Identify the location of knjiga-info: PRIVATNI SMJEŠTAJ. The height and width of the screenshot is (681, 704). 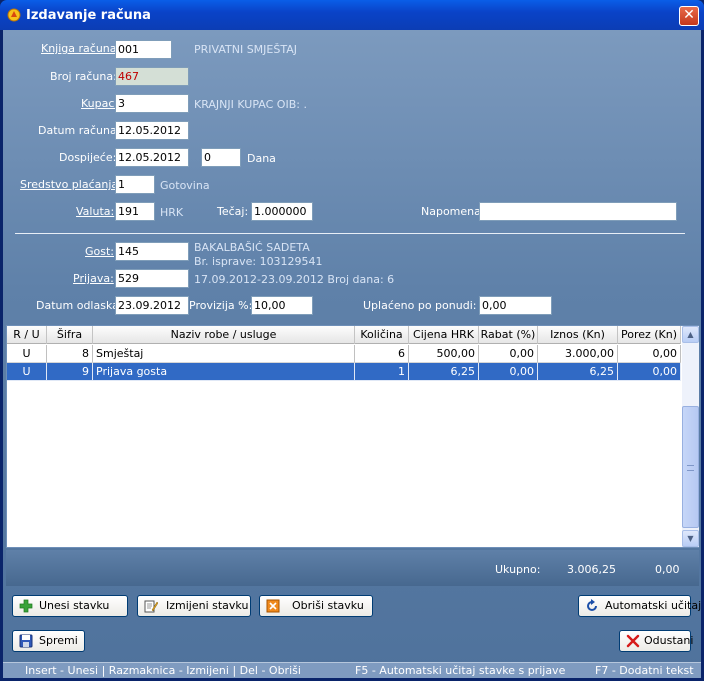
(245, 49).